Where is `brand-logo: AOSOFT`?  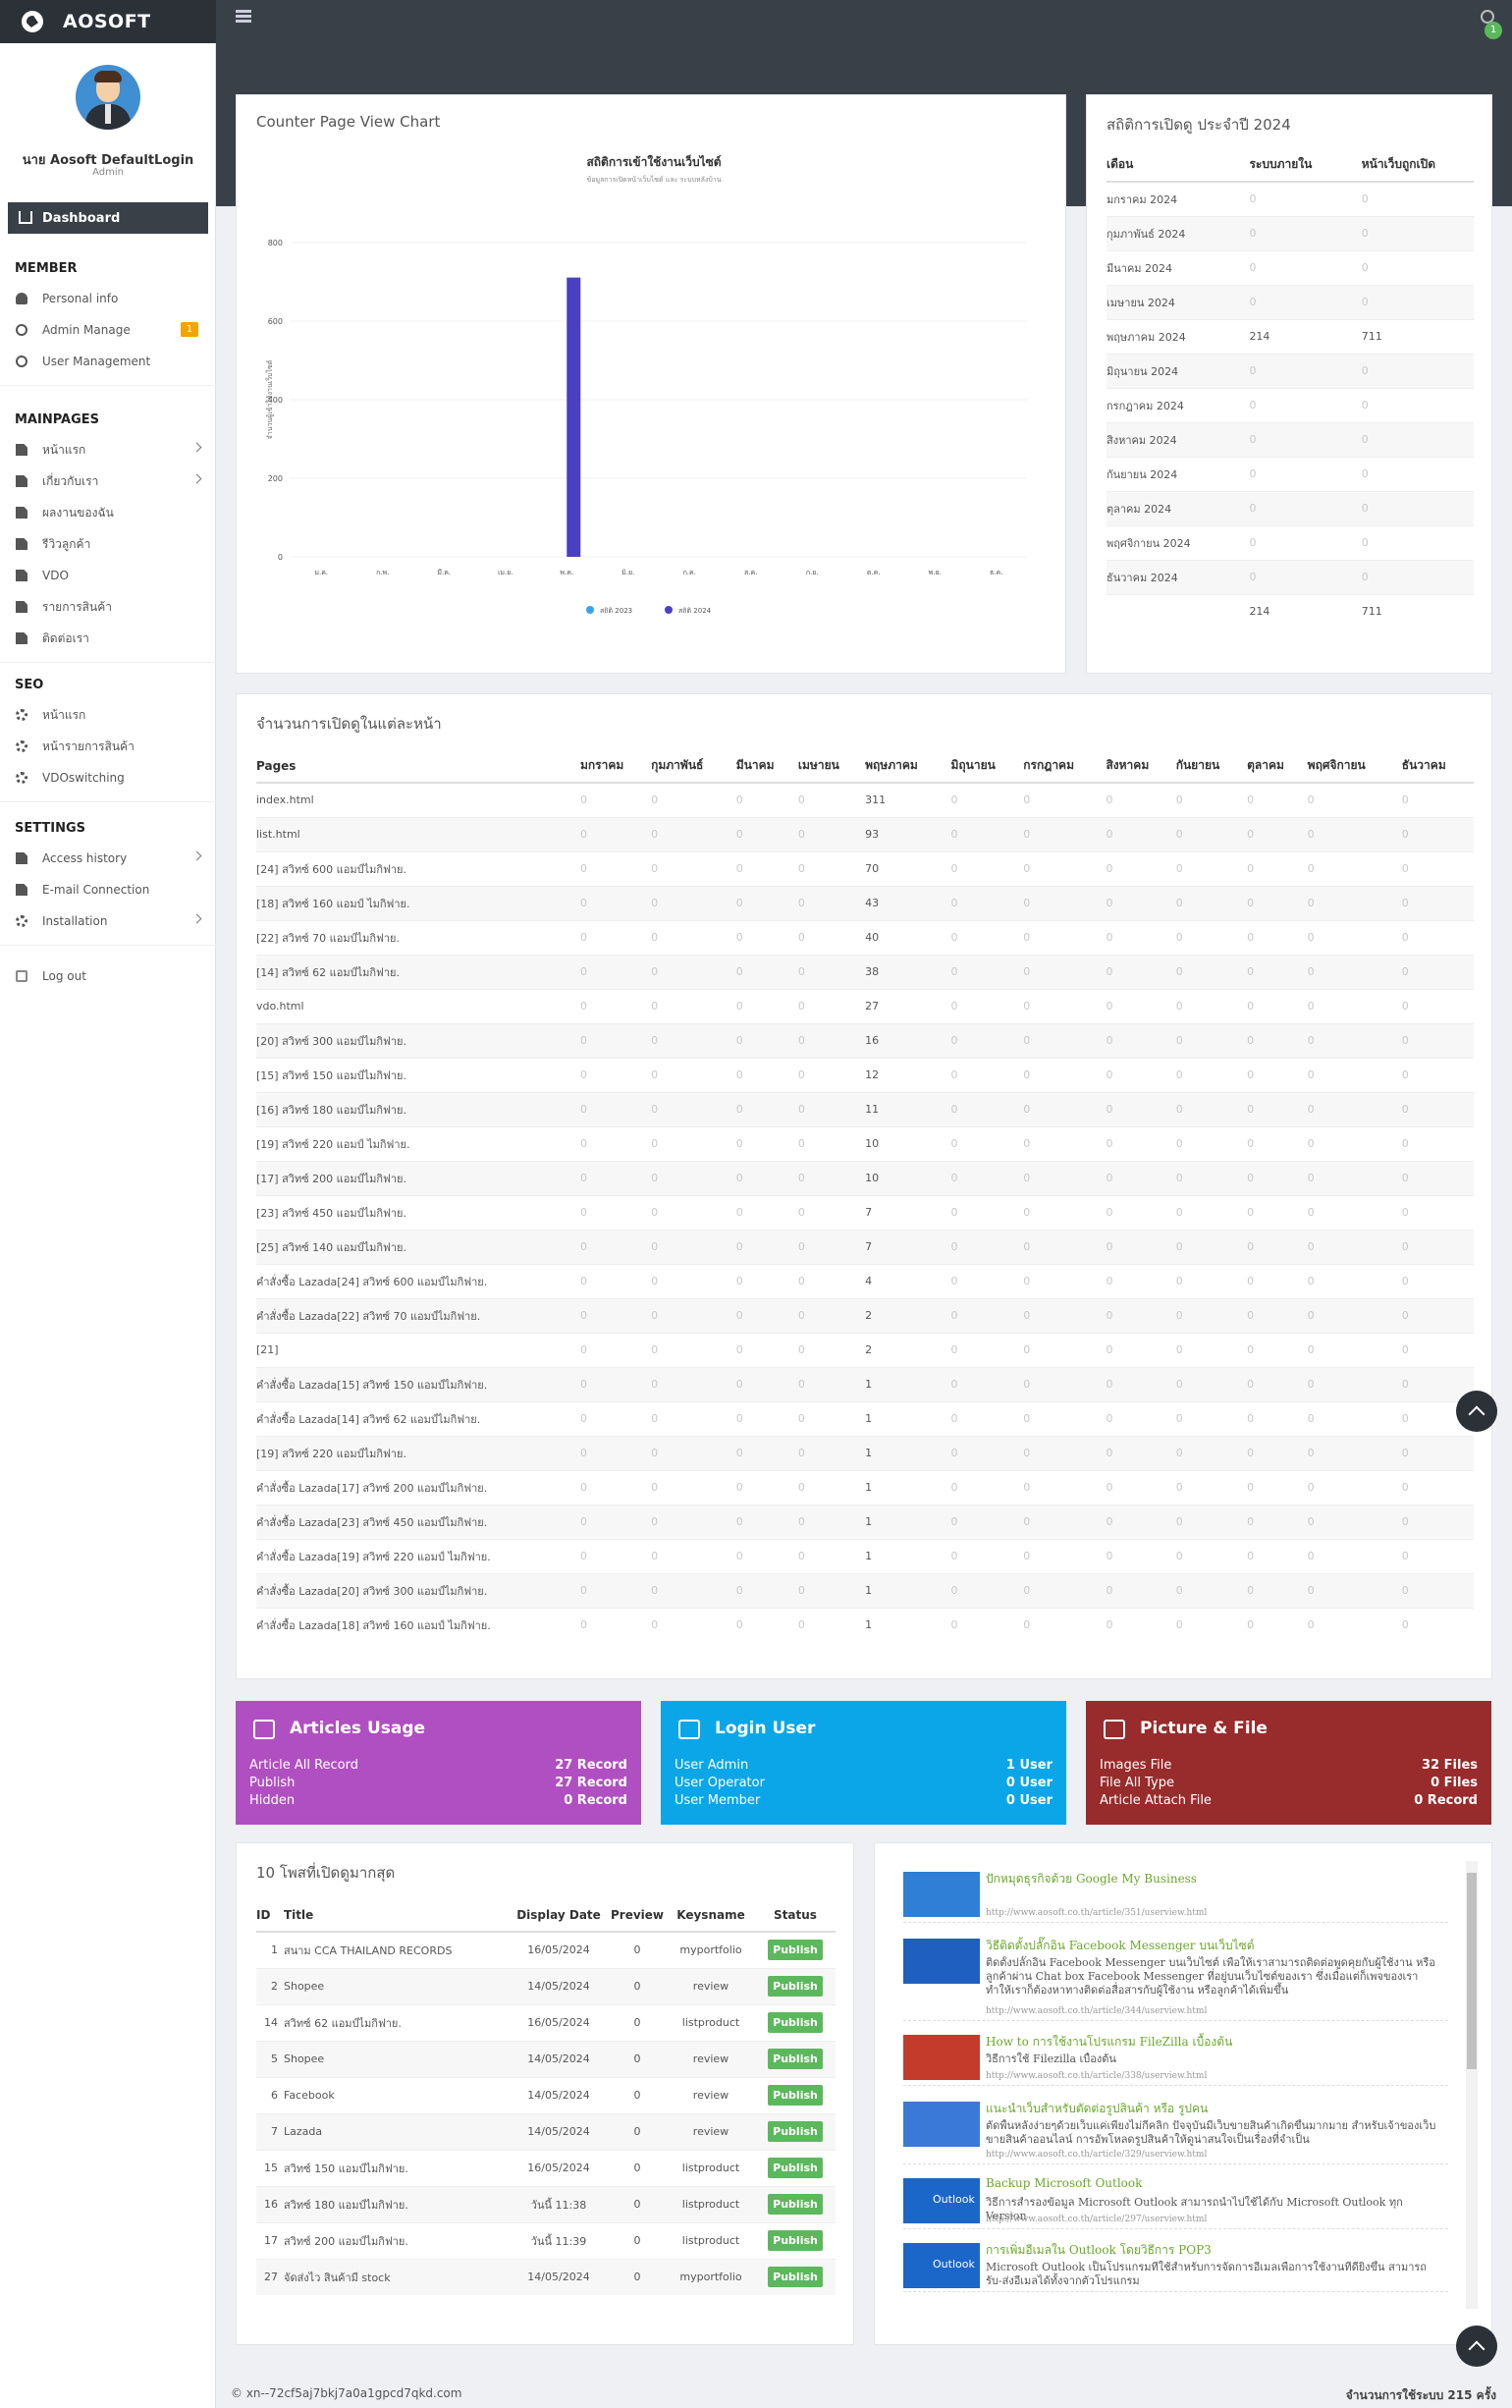 brand-logo: AOSOFT is located at coordinates (108, 22).